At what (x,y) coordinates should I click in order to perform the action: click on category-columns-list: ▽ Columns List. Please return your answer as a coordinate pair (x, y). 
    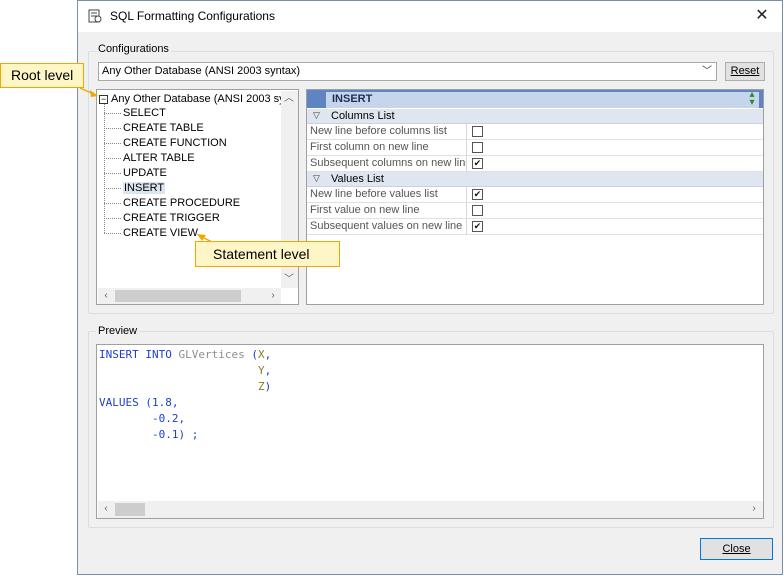
    Looking at the image, I should click on (535, 116).